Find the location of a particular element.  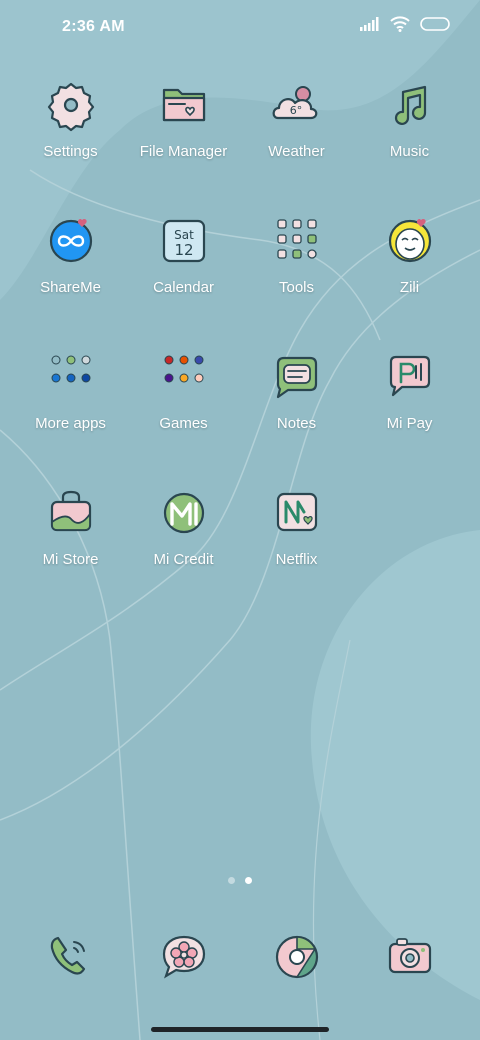

page-dot is located at coordinates (231, 880).